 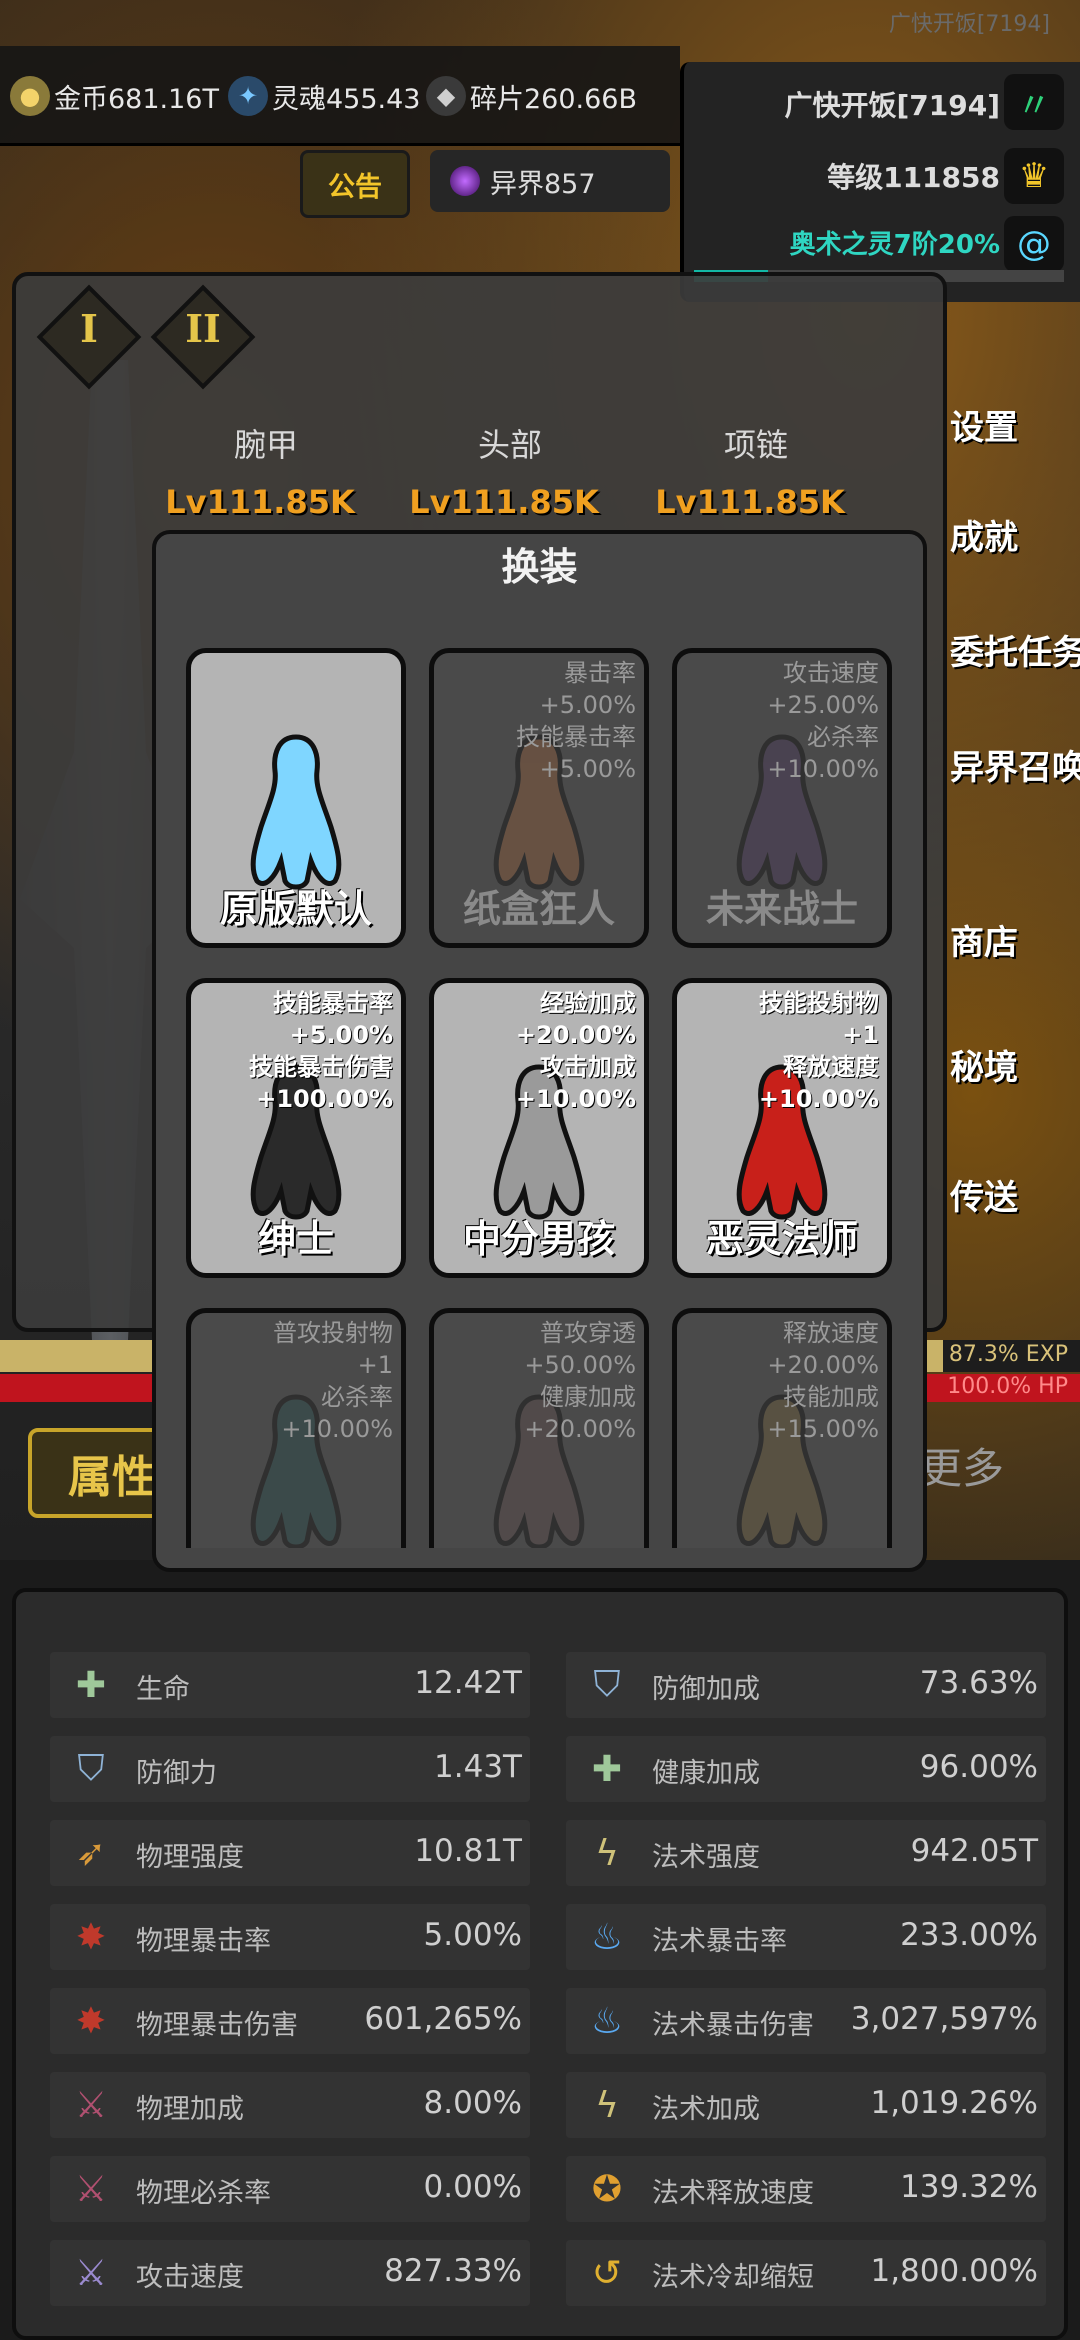 What do you see at coordinates (806, 2273) in the screenshot?
I see `stat-row: ↺ 法术冷却缩短 1,800.00%` at bounding box center [806, 2273].